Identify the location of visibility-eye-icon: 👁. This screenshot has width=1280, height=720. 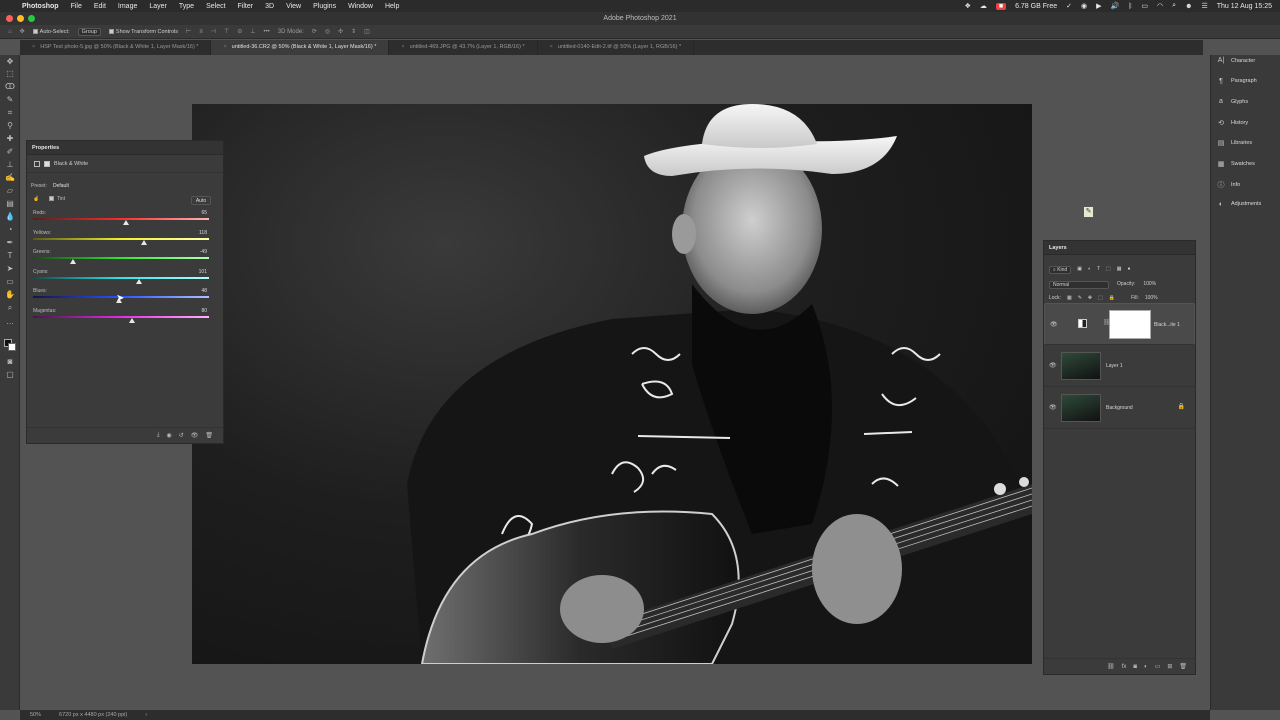
(1054, 324).